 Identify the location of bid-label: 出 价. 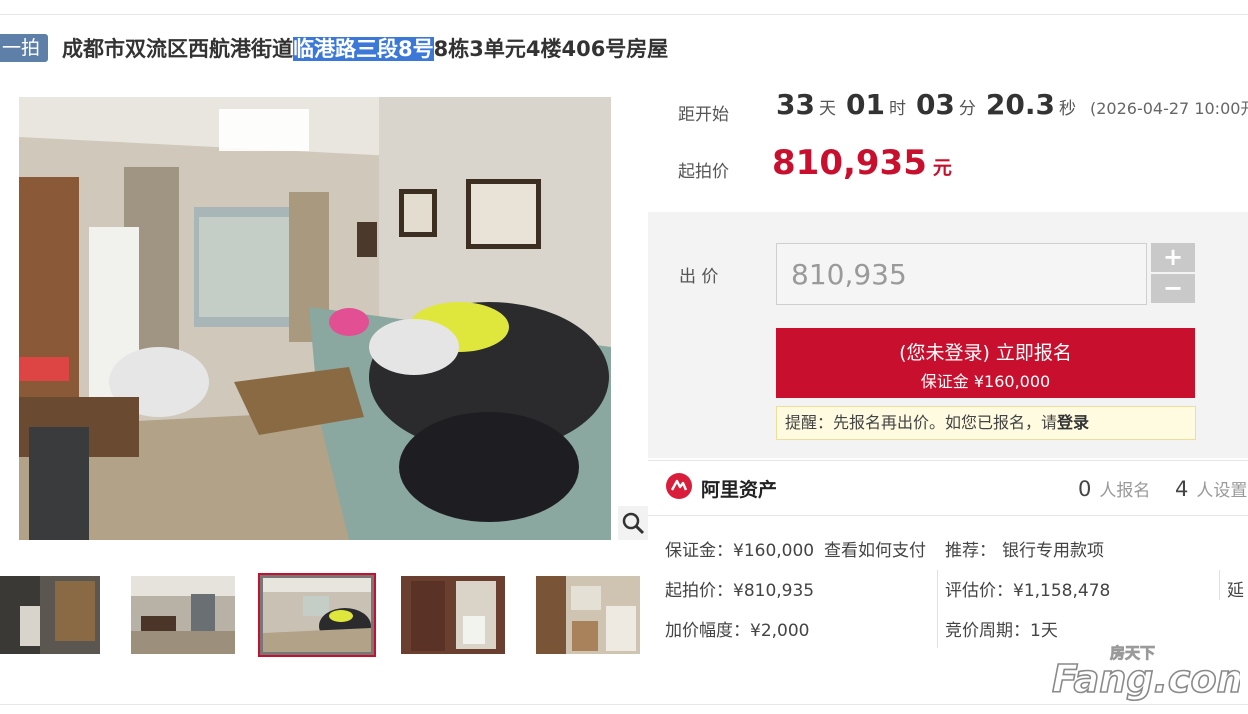
(699, 277).